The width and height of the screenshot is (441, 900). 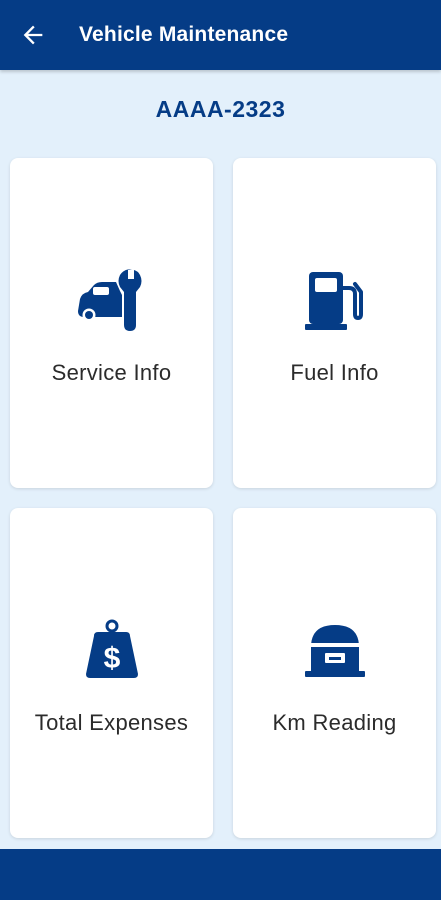 What do you see at coordinates (184, 34) in the screenshot?
I see `page-title: Vehicle Maintenance` at bounding box center [184, 34].